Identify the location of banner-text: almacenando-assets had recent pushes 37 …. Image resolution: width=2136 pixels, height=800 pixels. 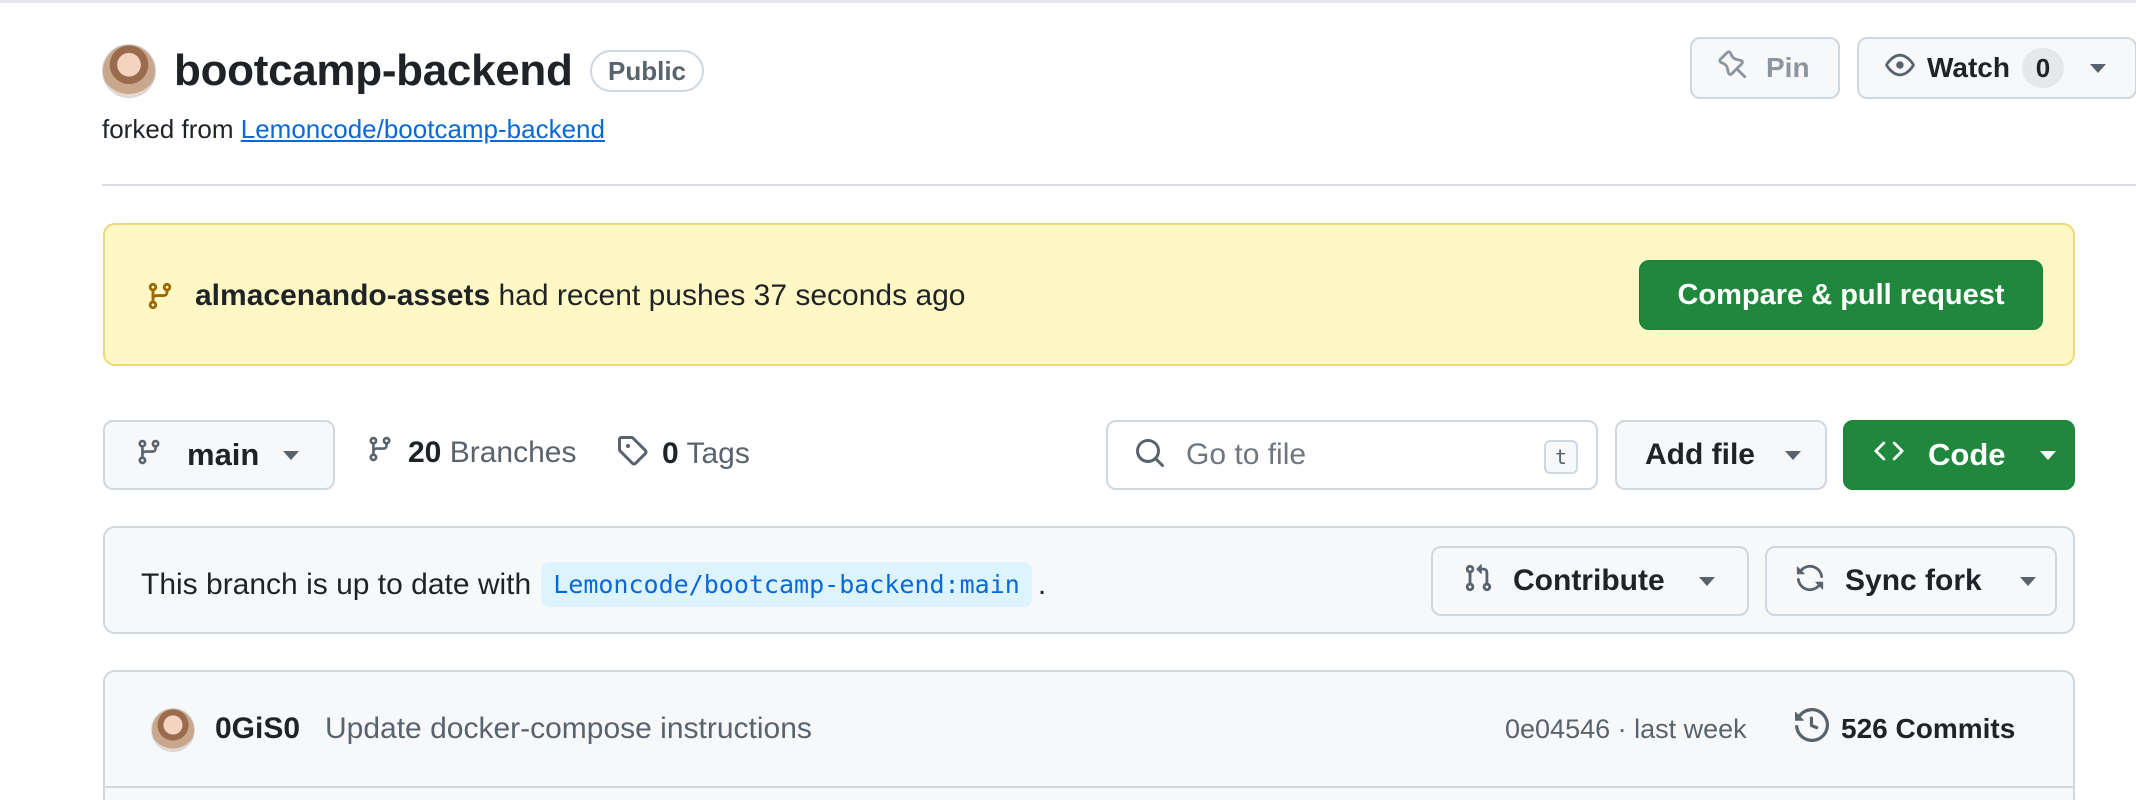
(580, 296).